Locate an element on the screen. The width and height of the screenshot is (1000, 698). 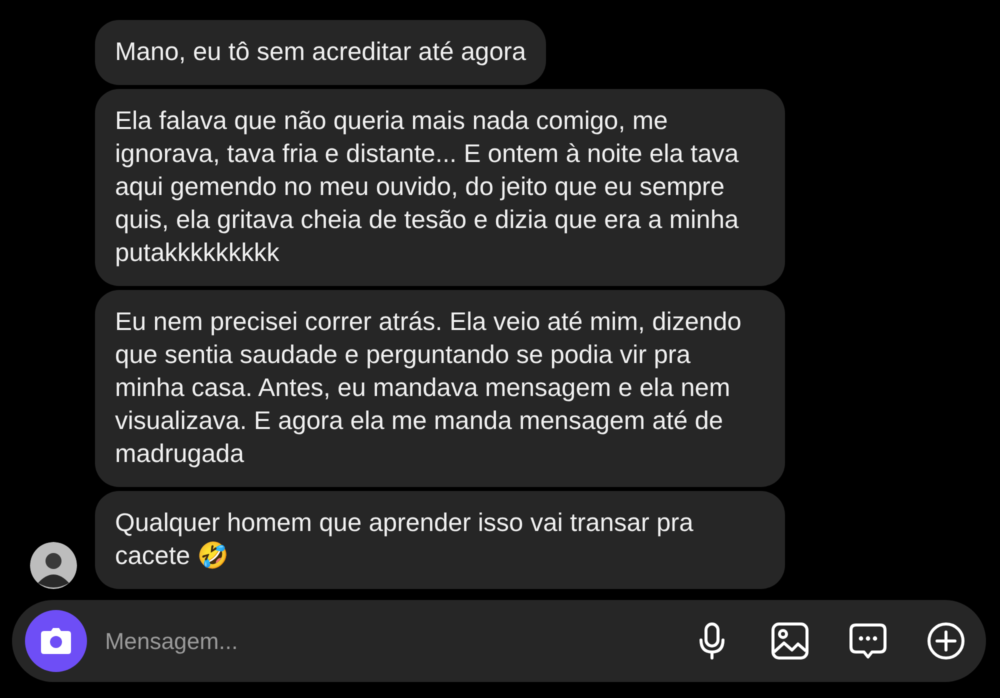
chat-icon is located at coordinates (868, 641).